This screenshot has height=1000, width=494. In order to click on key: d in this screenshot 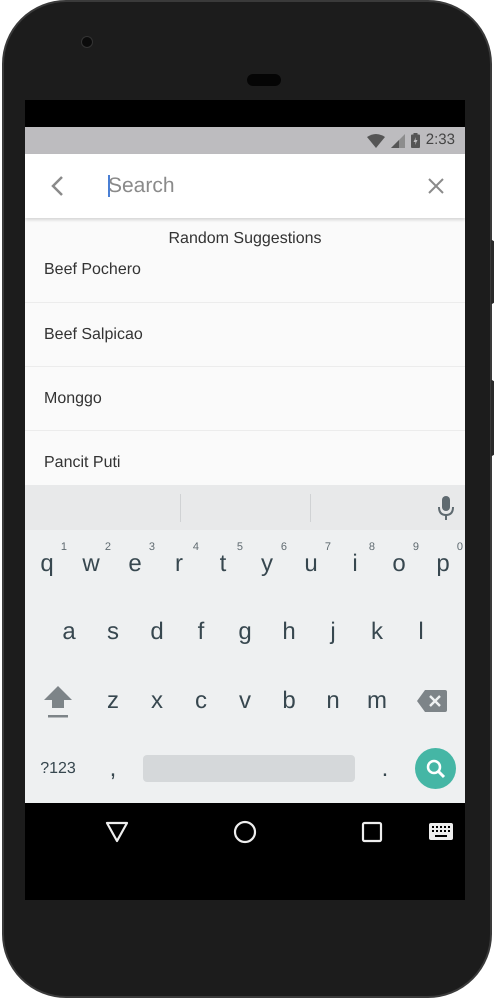, I will do `click(157, 632)`.